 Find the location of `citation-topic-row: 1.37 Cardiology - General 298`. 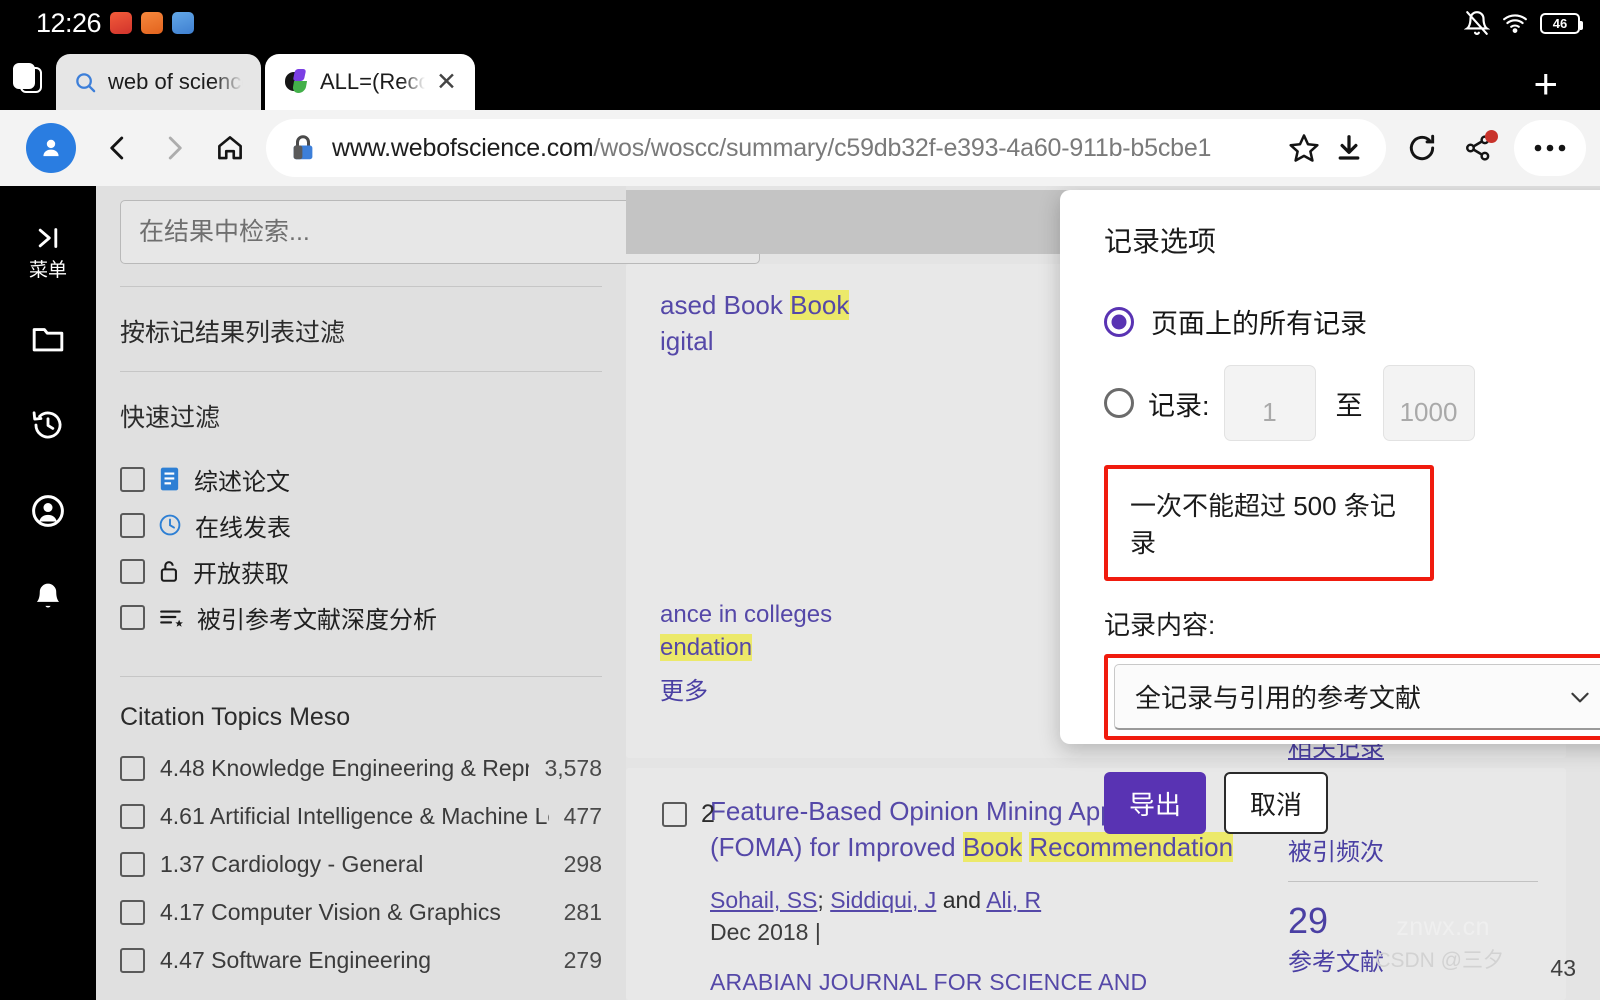

citation-topic-row: 1.37 Cardiology - General 298 is located at coordinates (361, 864).